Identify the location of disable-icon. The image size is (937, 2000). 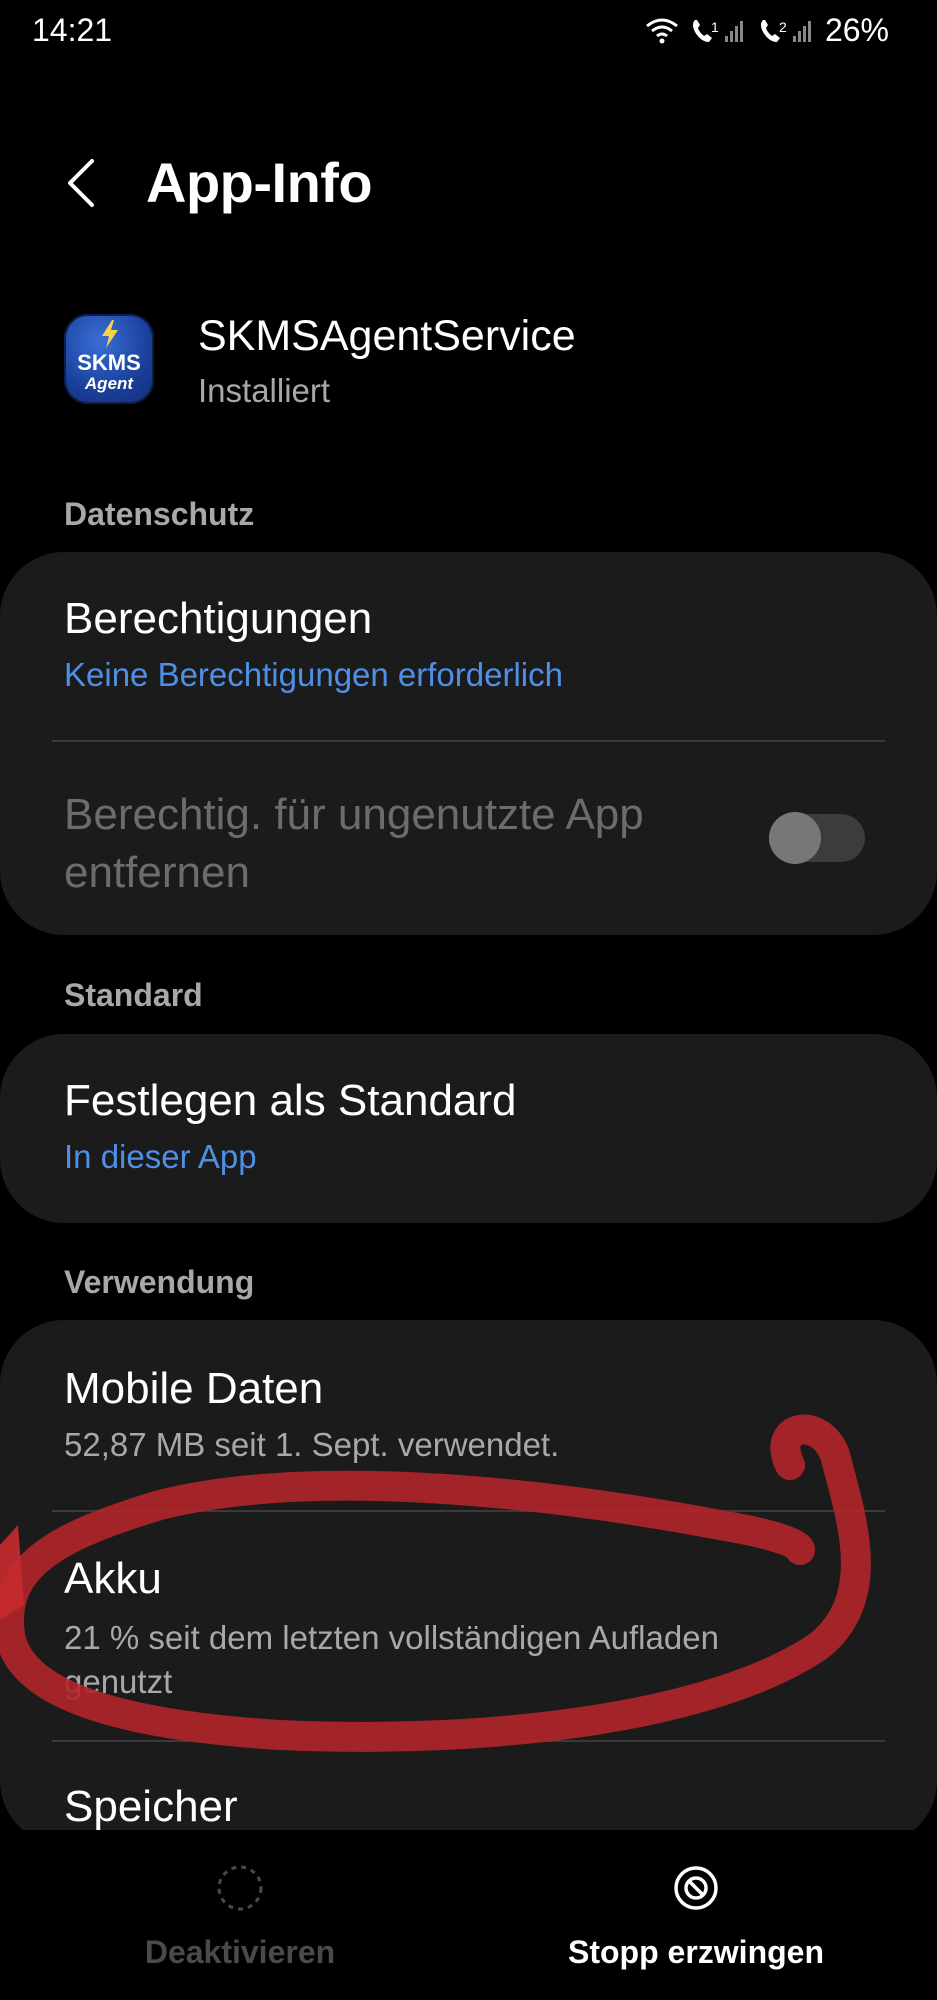
(240, 1890).